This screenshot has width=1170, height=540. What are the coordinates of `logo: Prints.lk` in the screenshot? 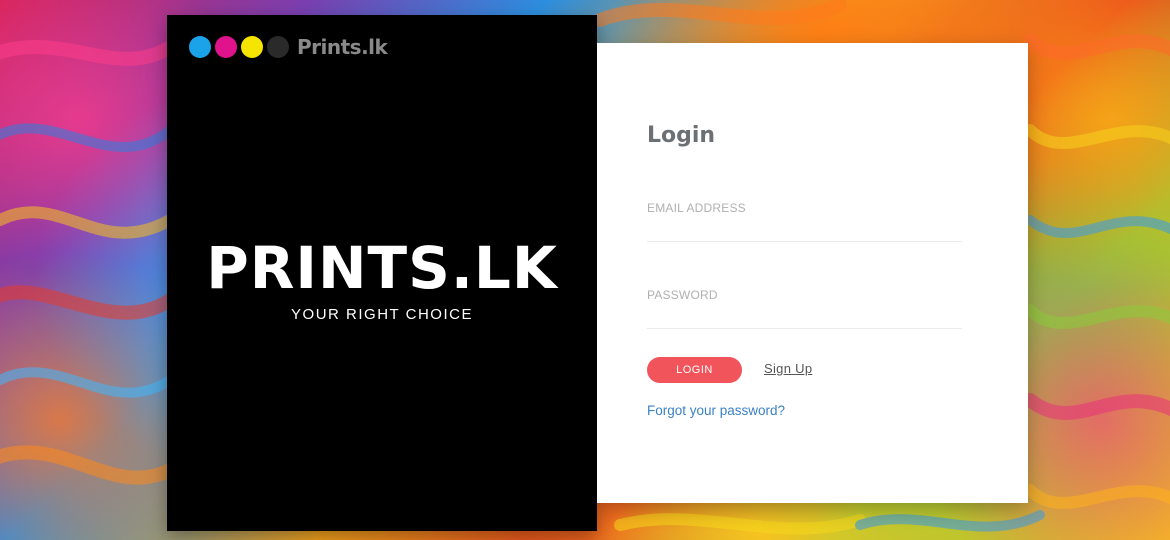 It's located at (288, 47).